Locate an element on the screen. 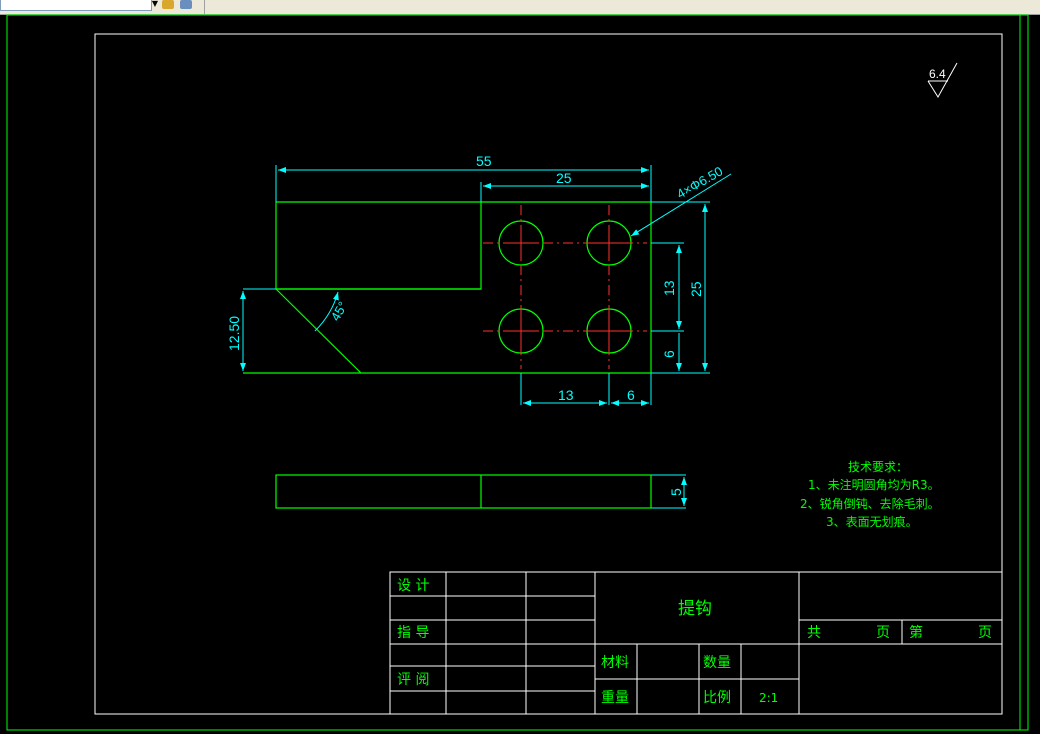 Image resolution: width=1040 pixels, height=734 pixels. scale-value: 2:1 is located at coordinates (768, 698).